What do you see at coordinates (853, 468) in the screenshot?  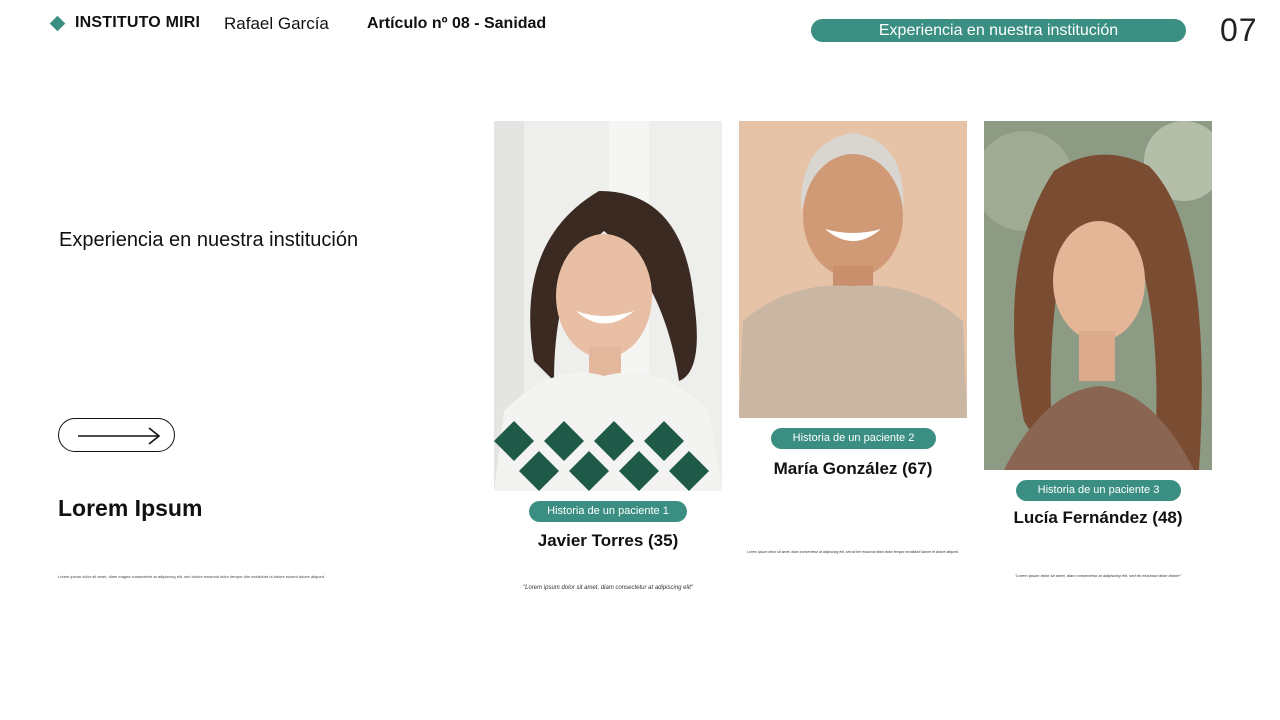 I see `patient-name-2: María González (67)` at bounding box center [853, 468].